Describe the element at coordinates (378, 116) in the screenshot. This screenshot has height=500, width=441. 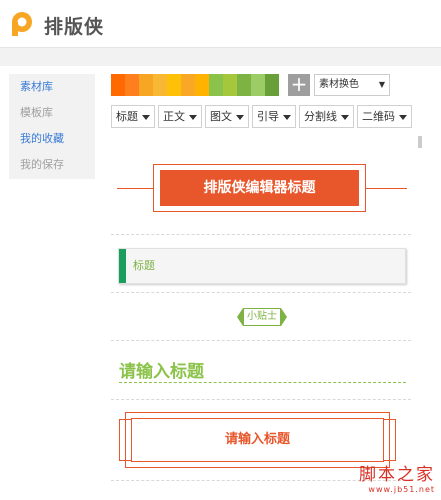
I see `tab-qrcode-label: 二维码` at that location.